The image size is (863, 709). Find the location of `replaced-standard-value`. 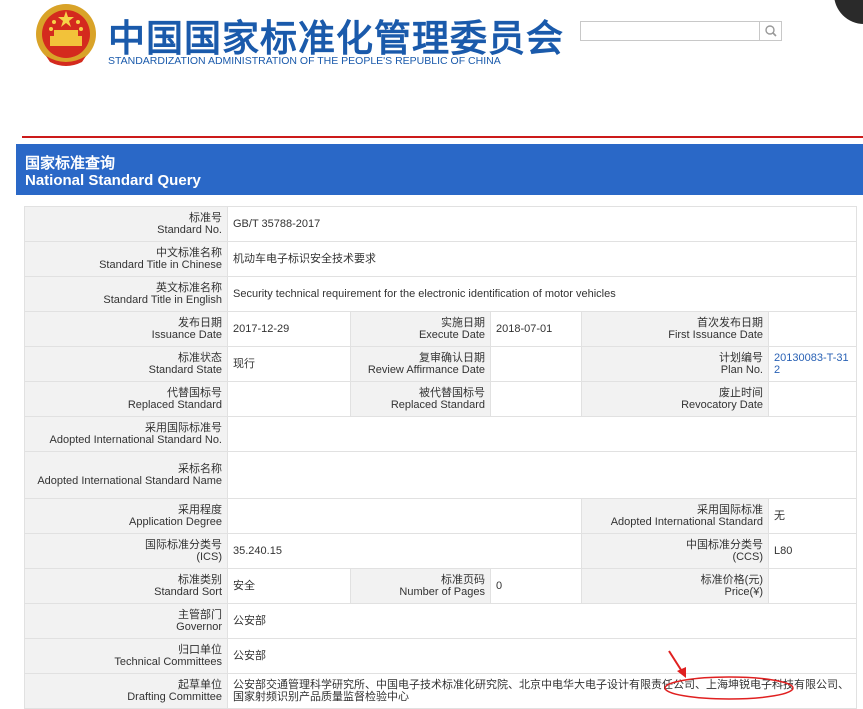

replaced-standard-value is located at coordinates (289, 399).